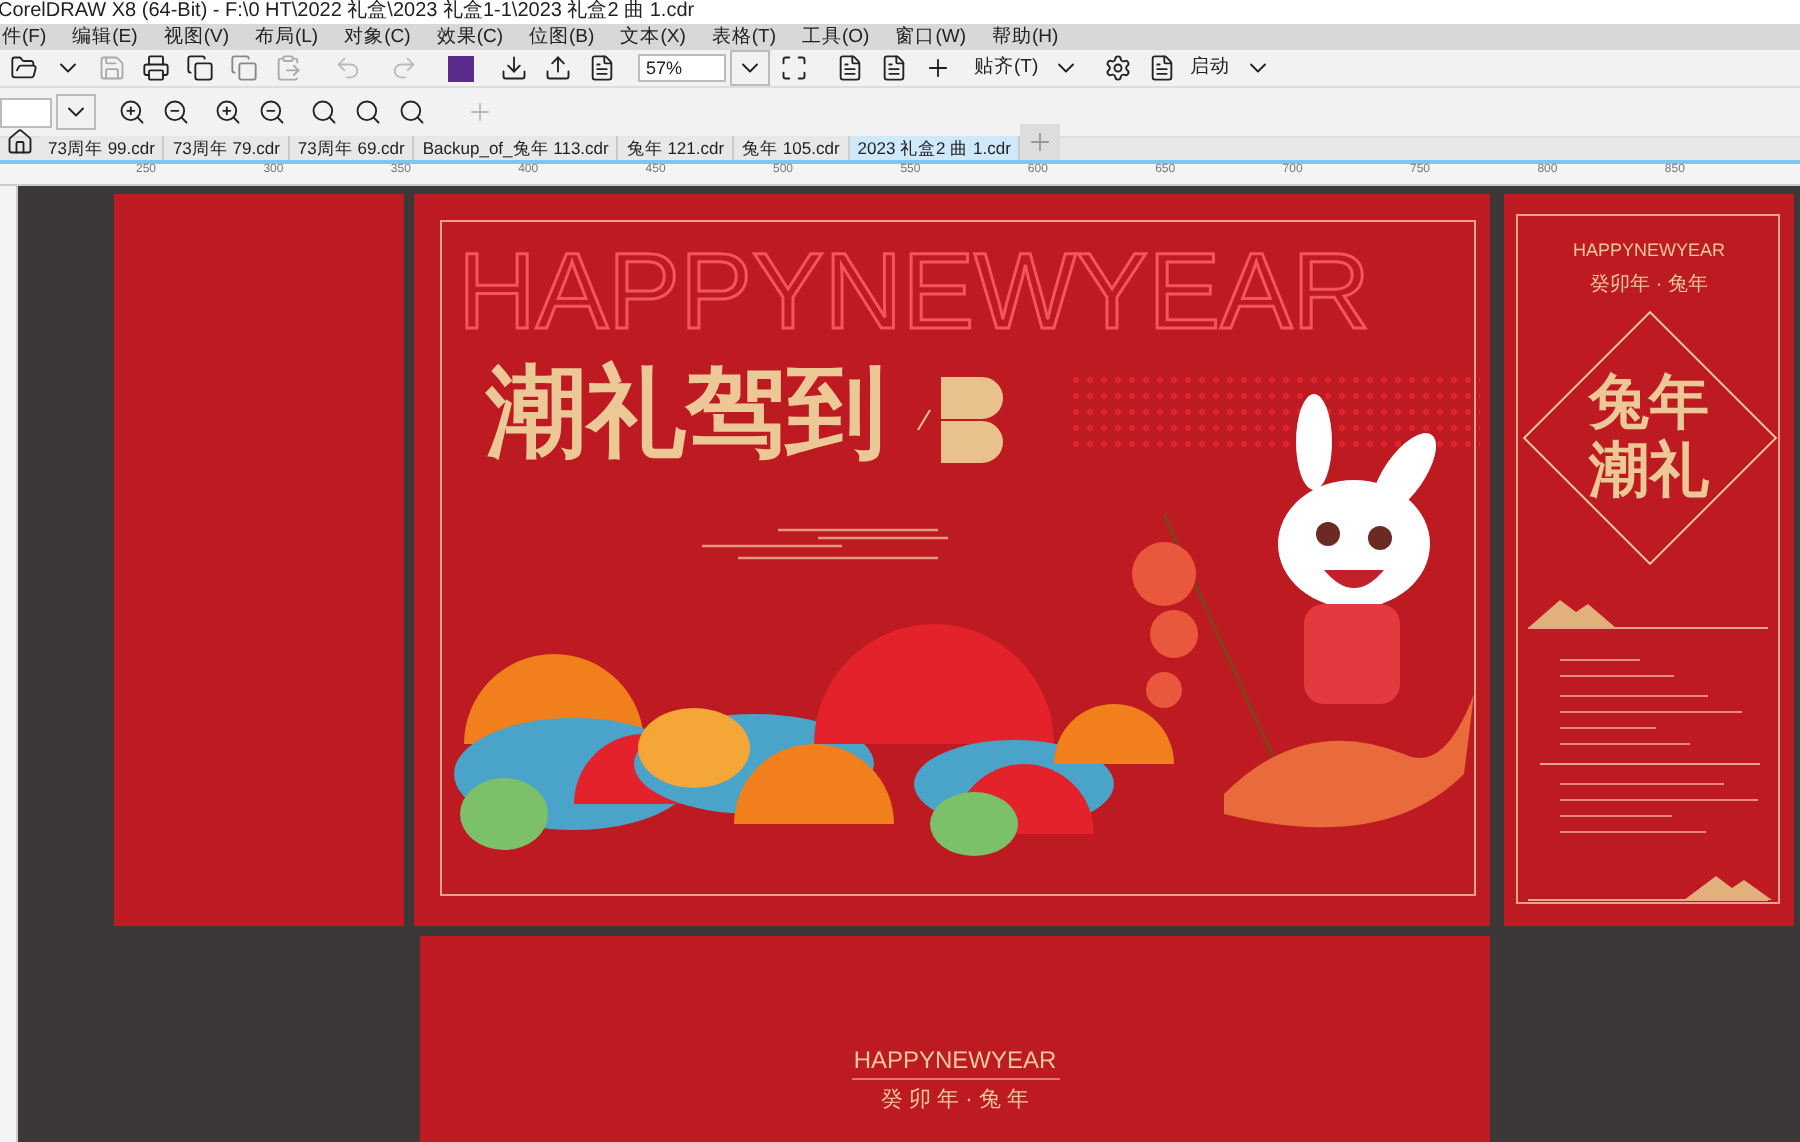 The image size is (1800, 1142). What do you see at coordinates (352, 148) in the screenshot?
I see `document-tab: 73周年 69.cdr` at bounding box center [352, 148].